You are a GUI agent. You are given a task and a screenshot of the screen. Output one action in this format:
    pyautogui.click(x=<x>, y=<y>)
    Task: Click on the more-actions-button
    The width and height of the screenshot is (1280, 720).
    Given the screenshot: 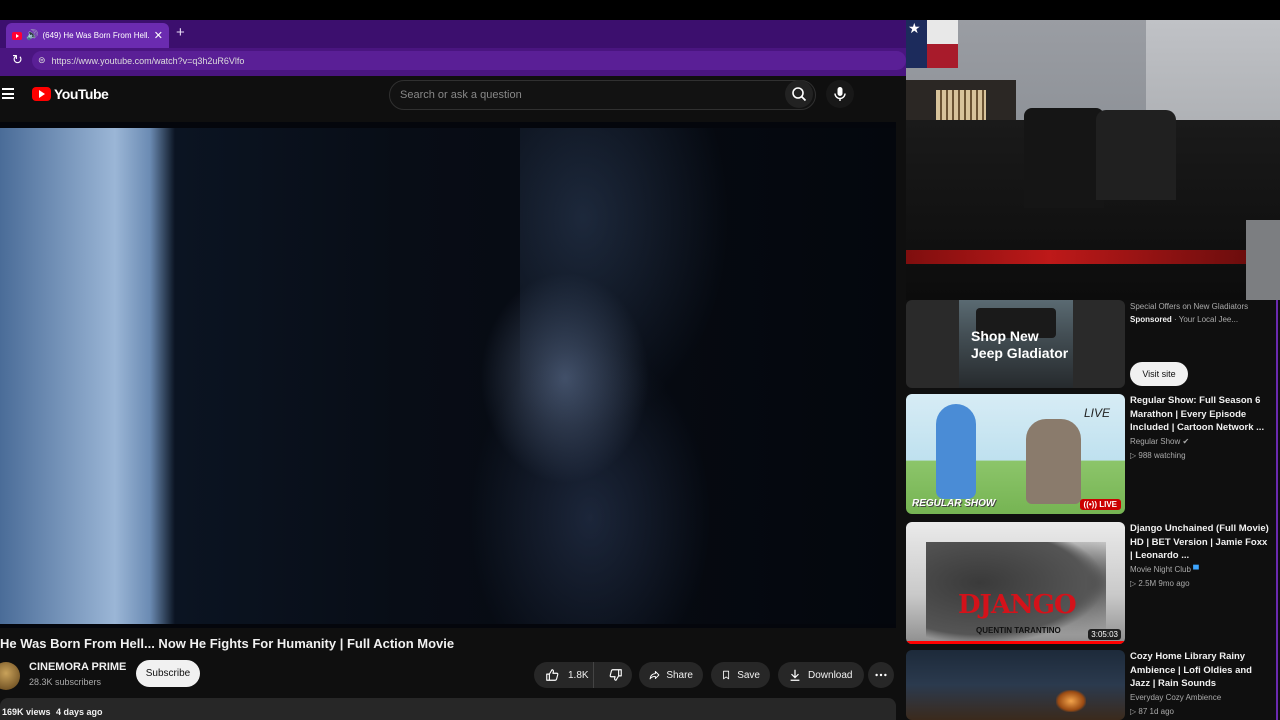 What is the action you would take?
    pyautogui.click(x=881, y=675)
    